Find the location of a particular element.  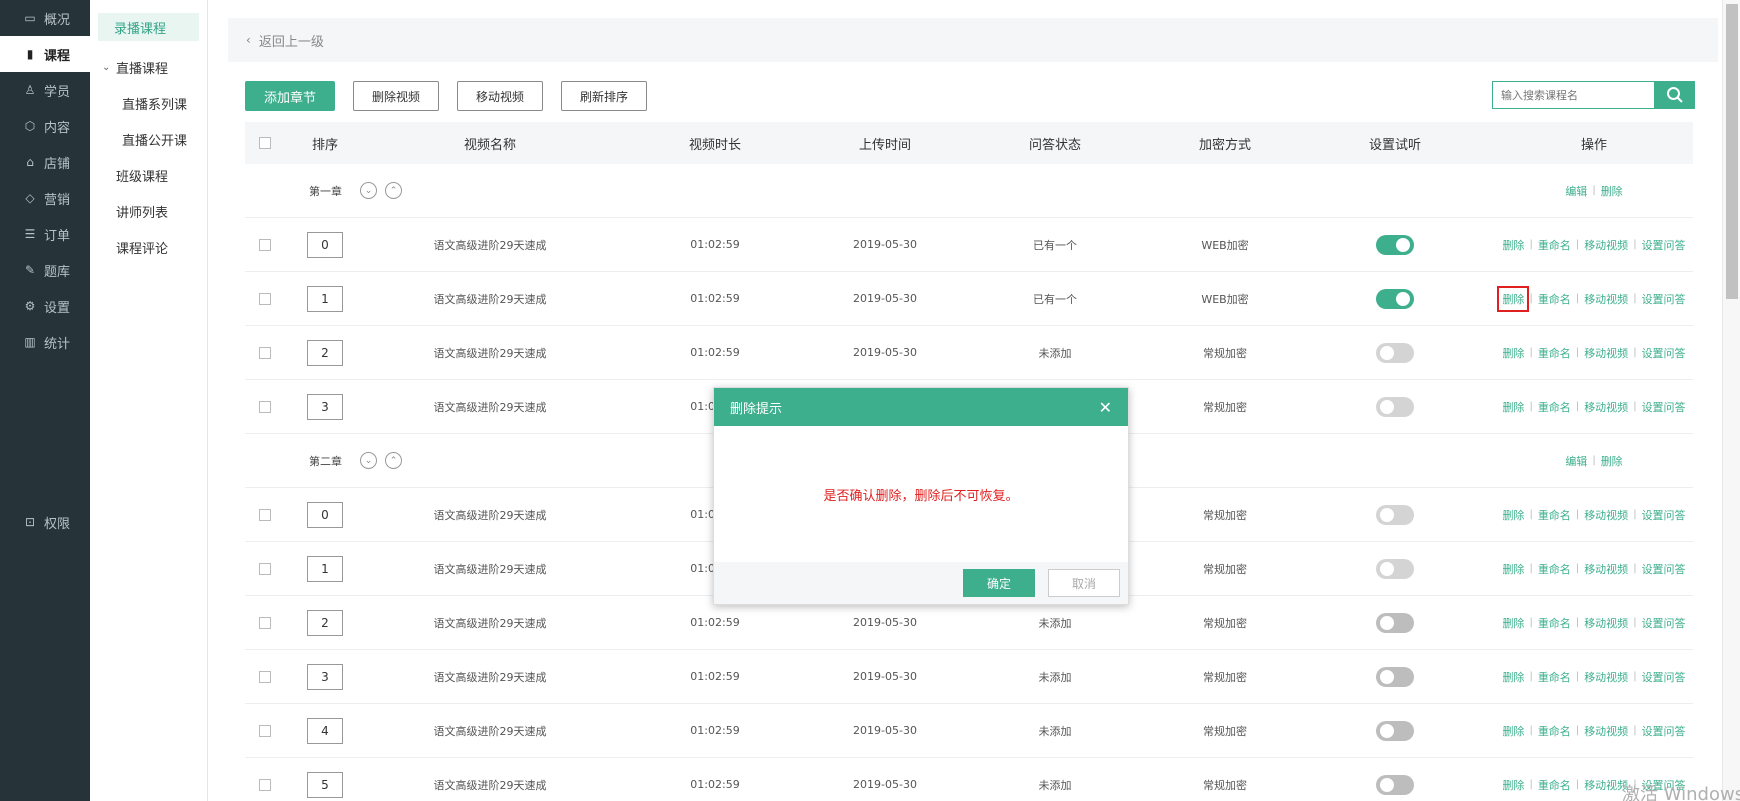

search-button is located at coordinates (1675, 95).